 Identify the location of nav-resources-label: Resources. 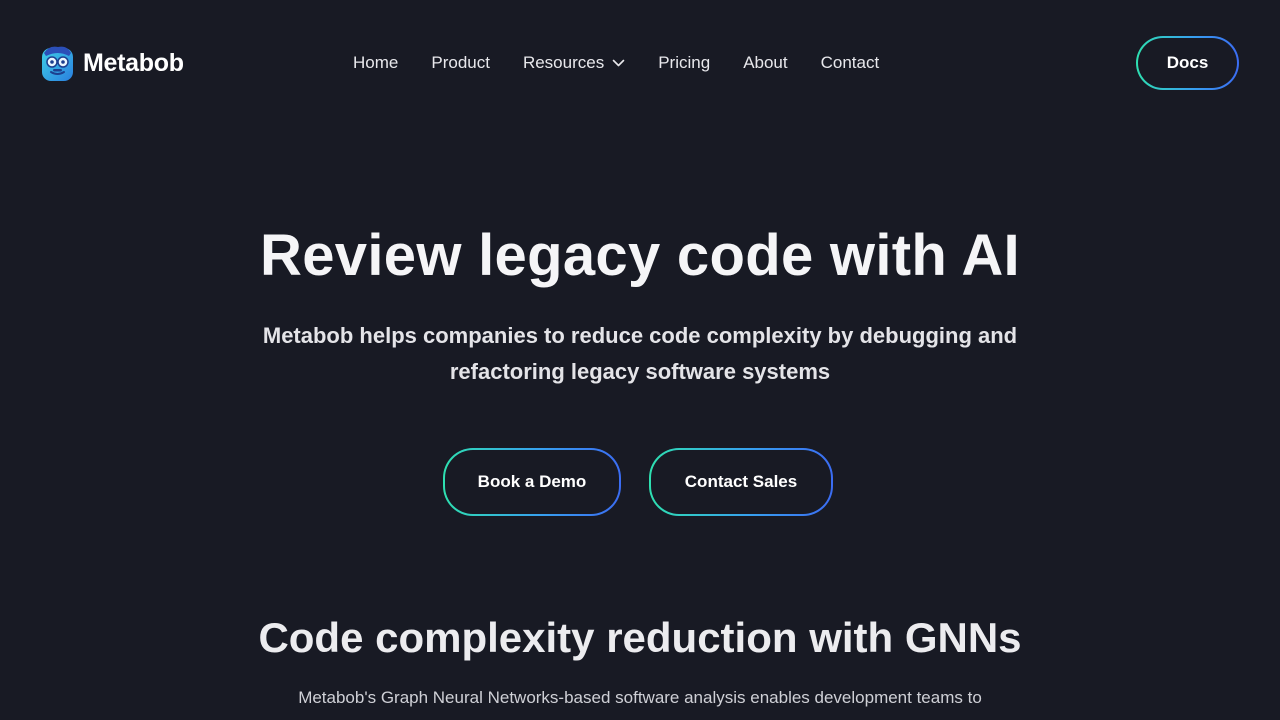
(563, 62).